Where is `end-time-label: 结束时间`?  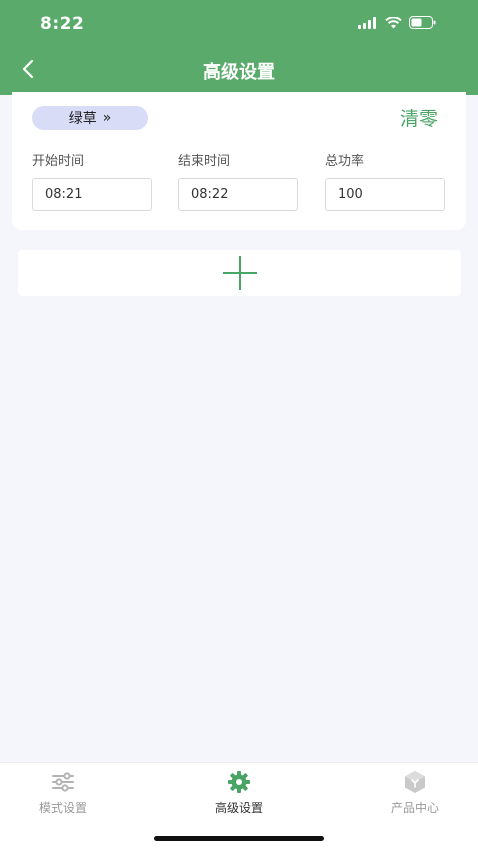 end-time-label: 结束时间 is located at coordinates (204, 161).